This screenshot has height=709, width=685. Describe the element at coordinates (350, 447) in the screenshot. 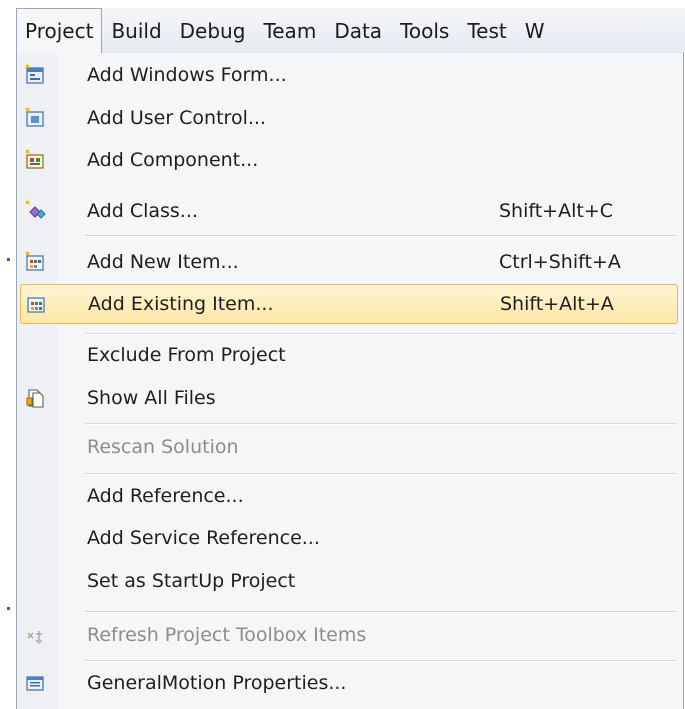

I see `menu-item-rescan-solution: Rescan Solution` at that location.